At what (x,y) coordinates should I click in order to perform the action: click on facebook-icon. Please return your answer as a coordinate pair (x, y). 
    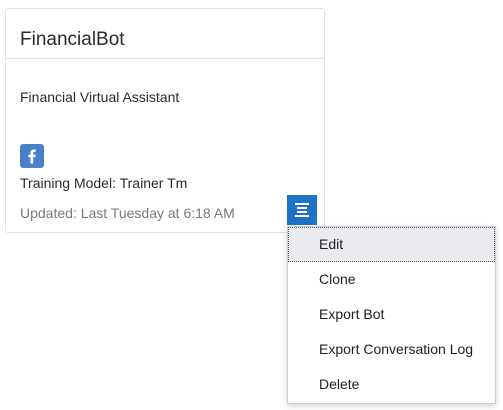
    Looking at the image, I should click on (32, 156).